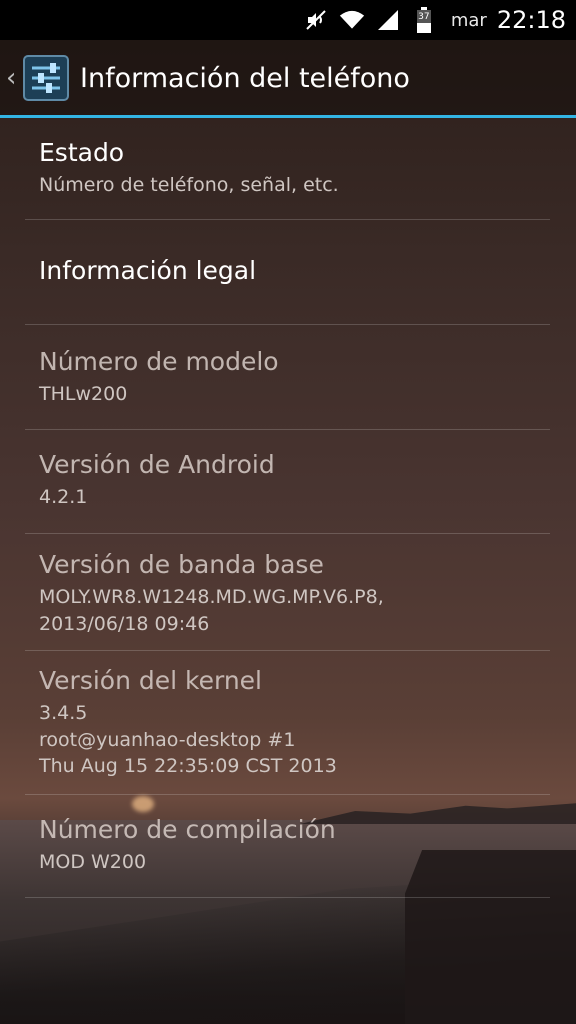  Describe the element at coordinates (316, 20) in the screenshot. I see `mute-icon` at that location.